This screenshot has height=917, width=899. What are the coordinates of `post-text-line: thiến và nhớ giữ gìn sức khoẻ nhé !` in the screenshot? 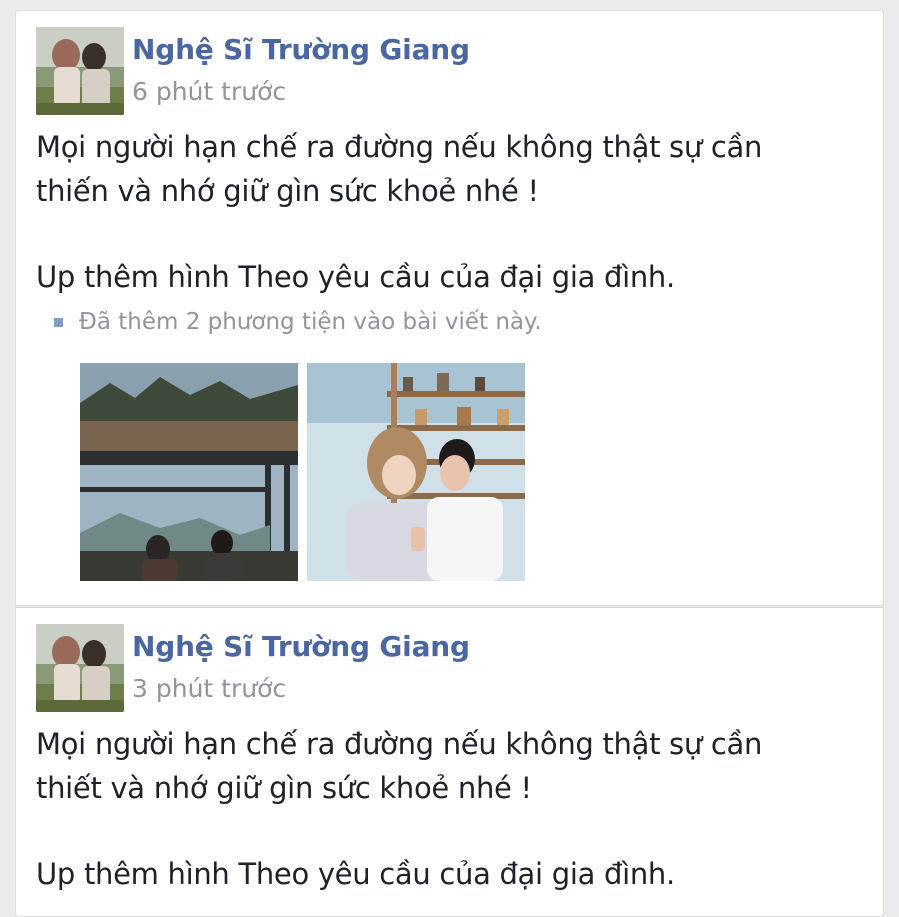 It's located at (287, 191).